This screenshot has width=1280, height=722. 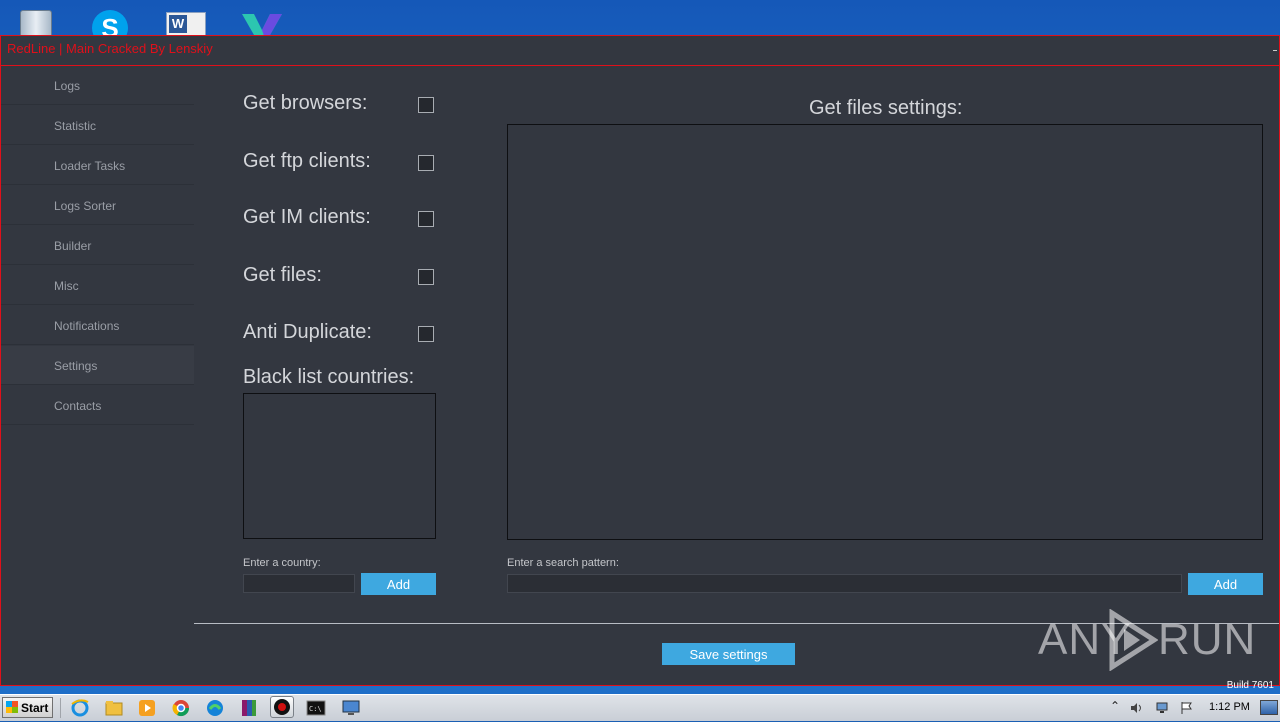 I want to click on country-field-label: Enter a country:, so click(x=282, y=563).